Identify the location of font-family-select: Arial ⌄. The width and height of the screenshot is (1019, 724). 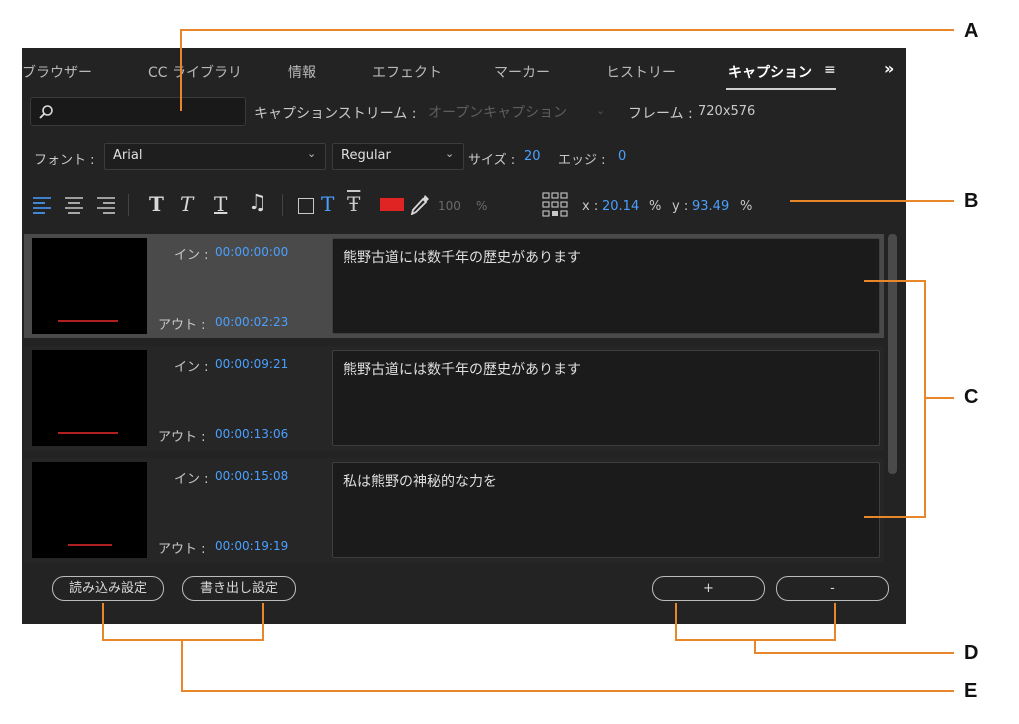
(215, 156).